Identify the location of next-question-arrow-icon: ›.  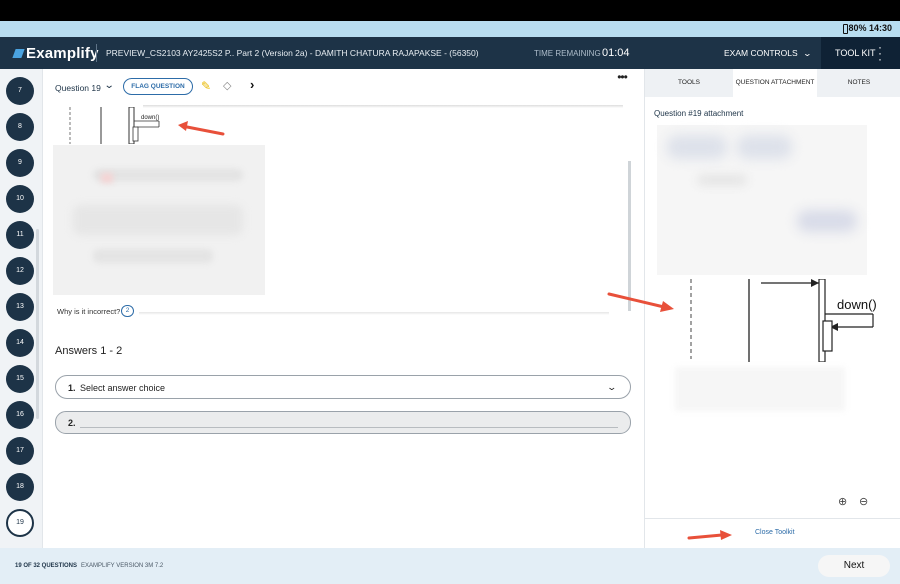
(252, 84).